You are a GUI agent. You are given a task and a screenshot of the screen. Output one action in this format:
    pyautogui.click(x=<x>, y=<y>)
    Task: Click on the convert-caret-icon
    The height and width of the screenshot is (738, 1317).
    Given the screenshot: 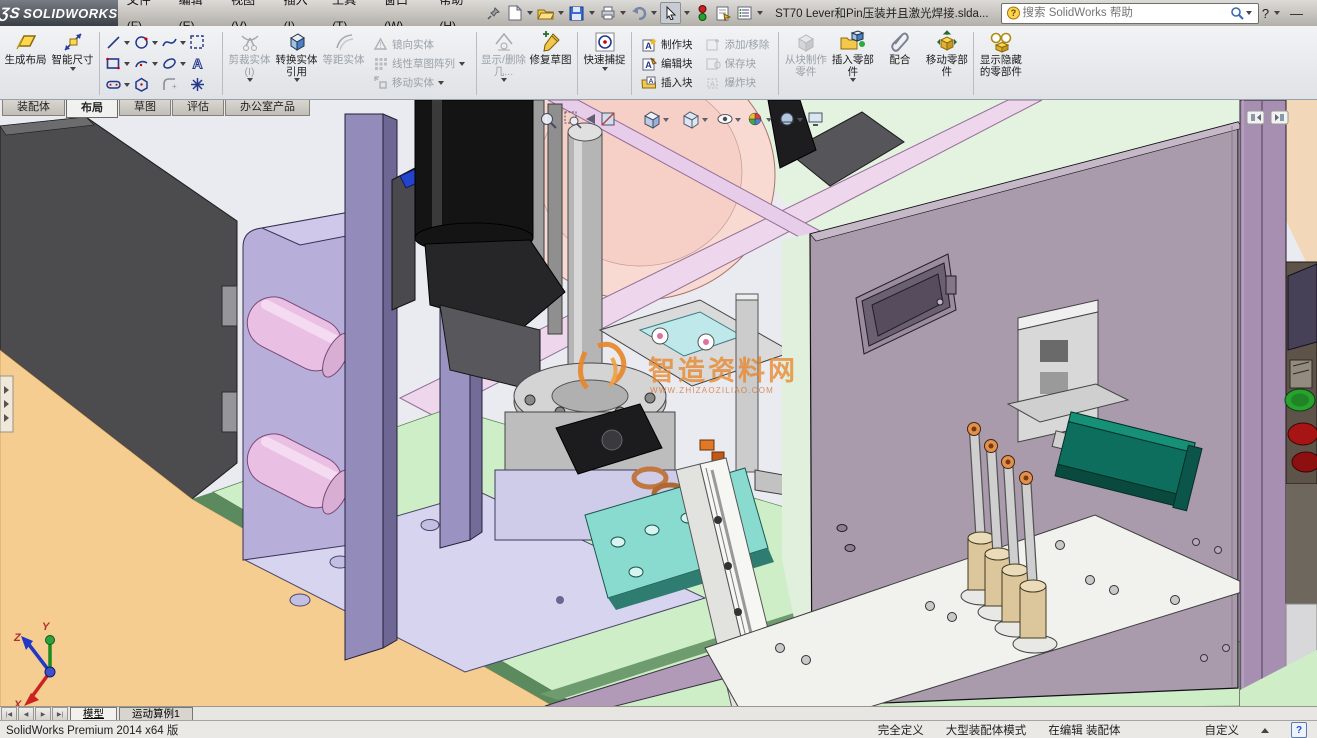 What is the action you would take?
    pyautogui.click(x=296, y=80)
    